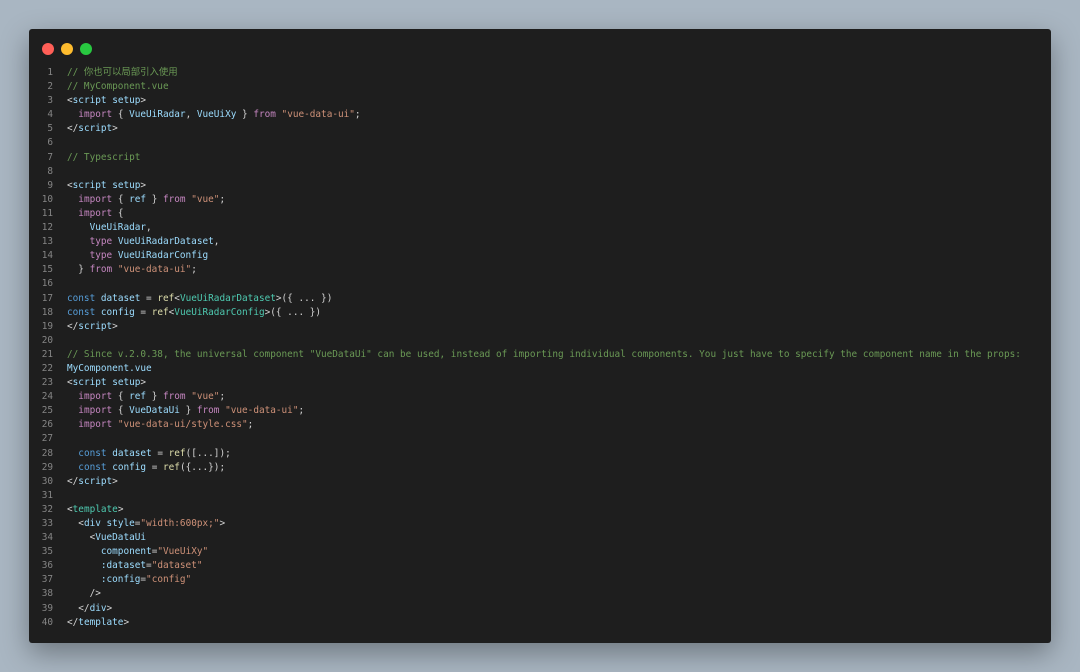 The width and height of the screenshot is (1080, 672). I want to click on code-token: // Typescript, so click(104, 157).